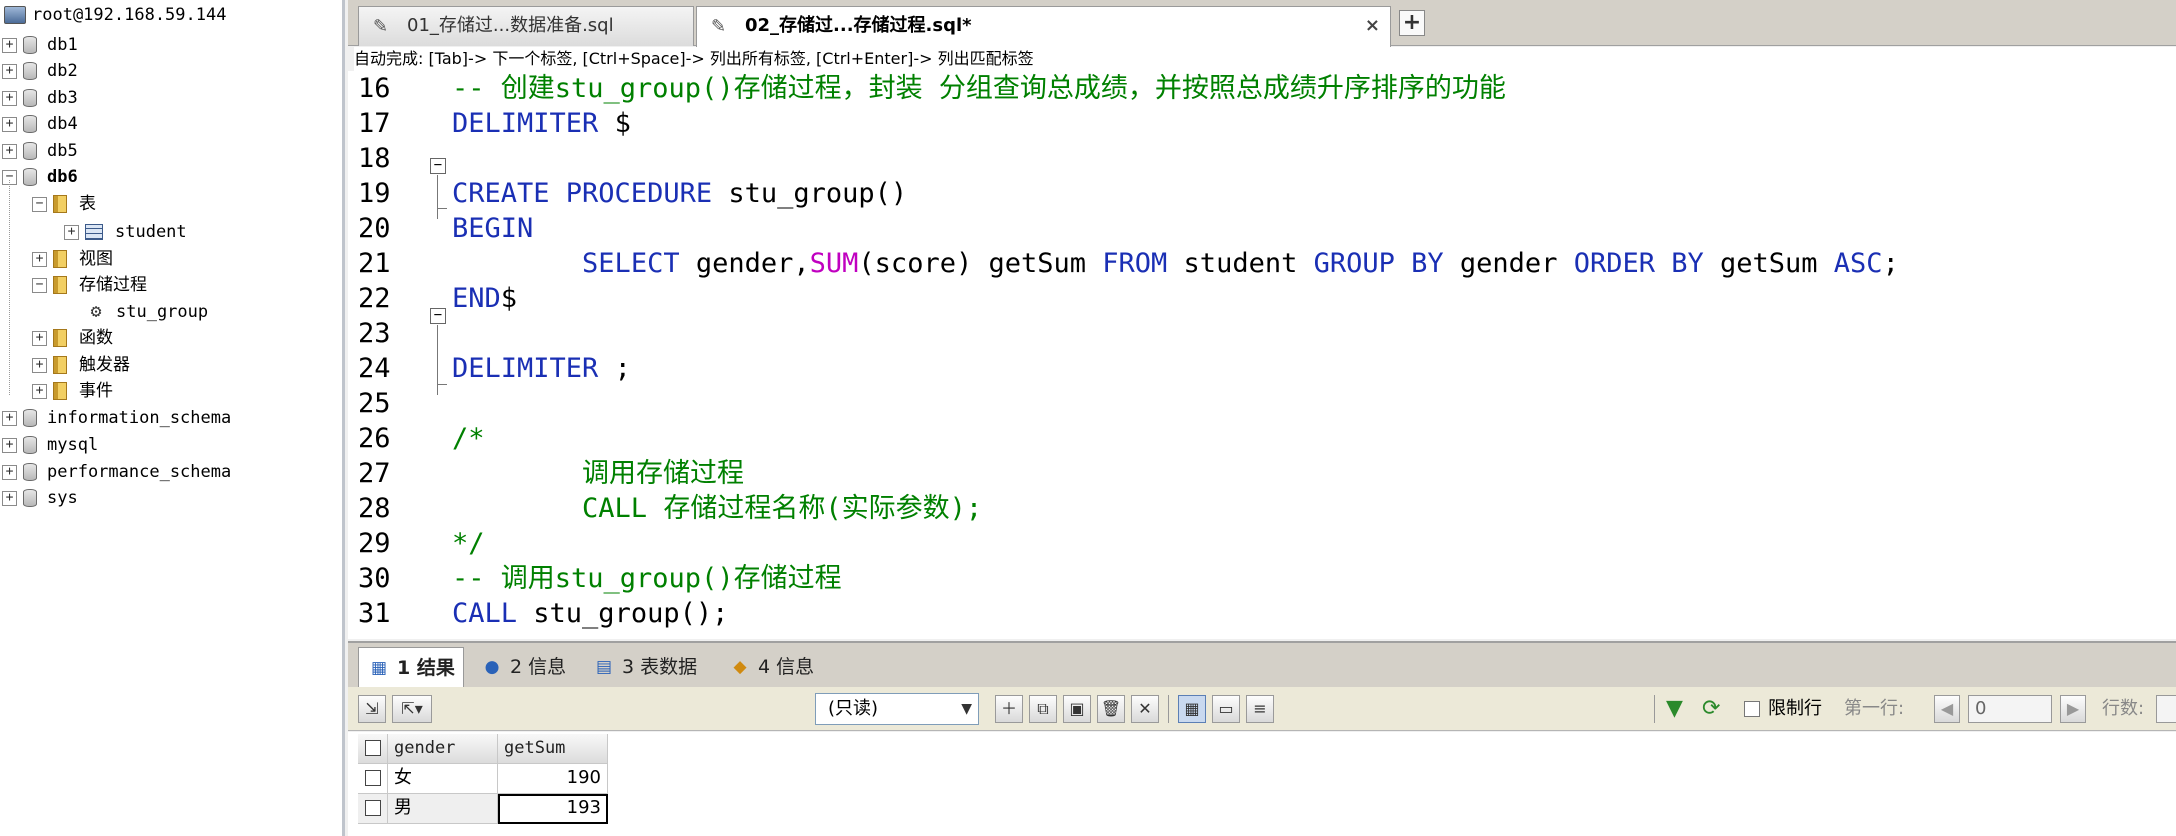  I want to click on tab-info: ◆ 4 信息, so click(775, 667).